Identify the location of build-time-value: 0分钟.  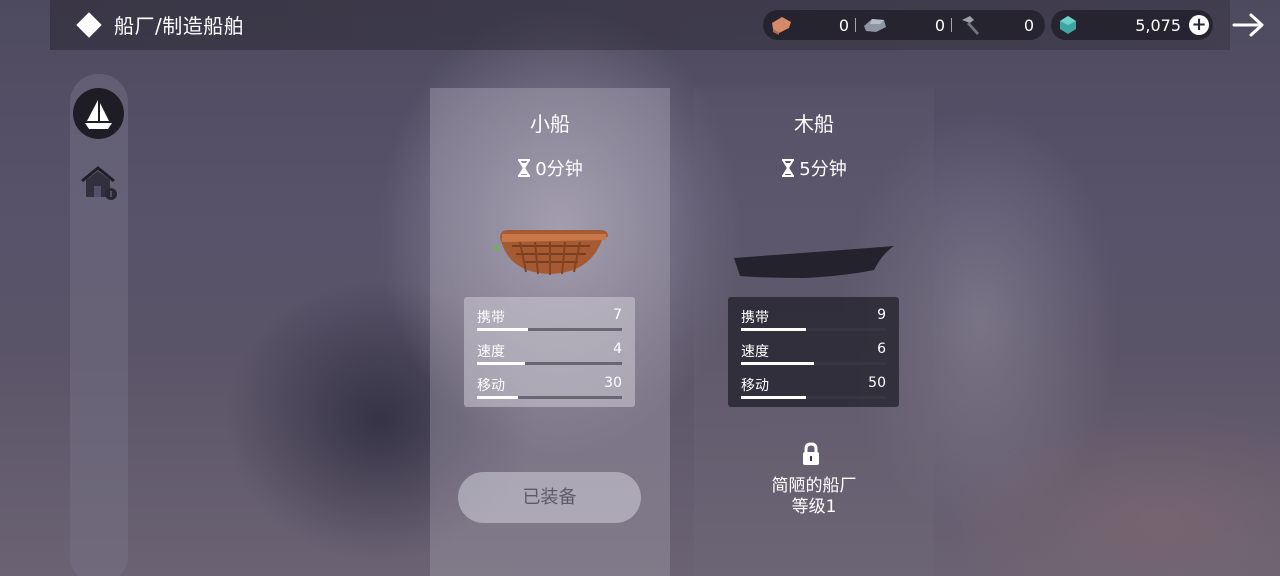
(559, 169).